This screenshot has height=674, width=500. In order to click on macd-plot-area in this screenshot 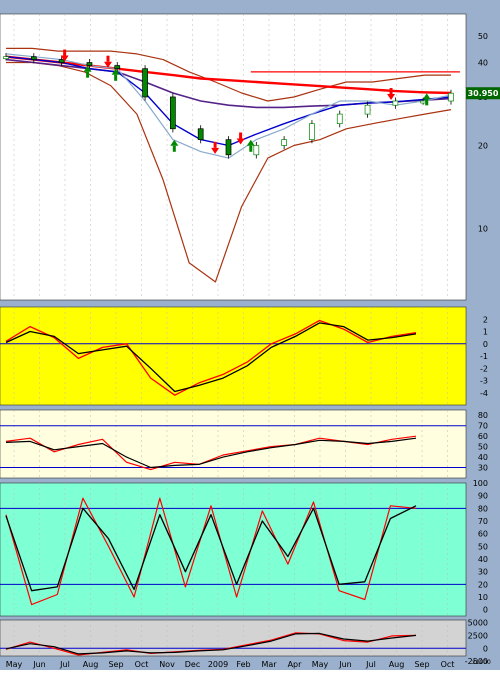, I will do `click(233, 356)`.